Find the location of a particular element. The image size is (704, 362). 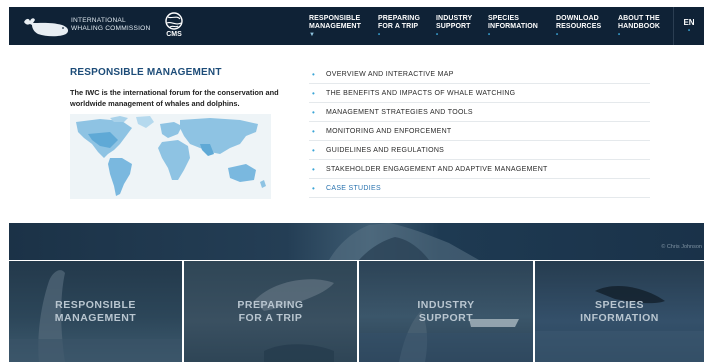

world-map-image is located at coordinates (170, 156).